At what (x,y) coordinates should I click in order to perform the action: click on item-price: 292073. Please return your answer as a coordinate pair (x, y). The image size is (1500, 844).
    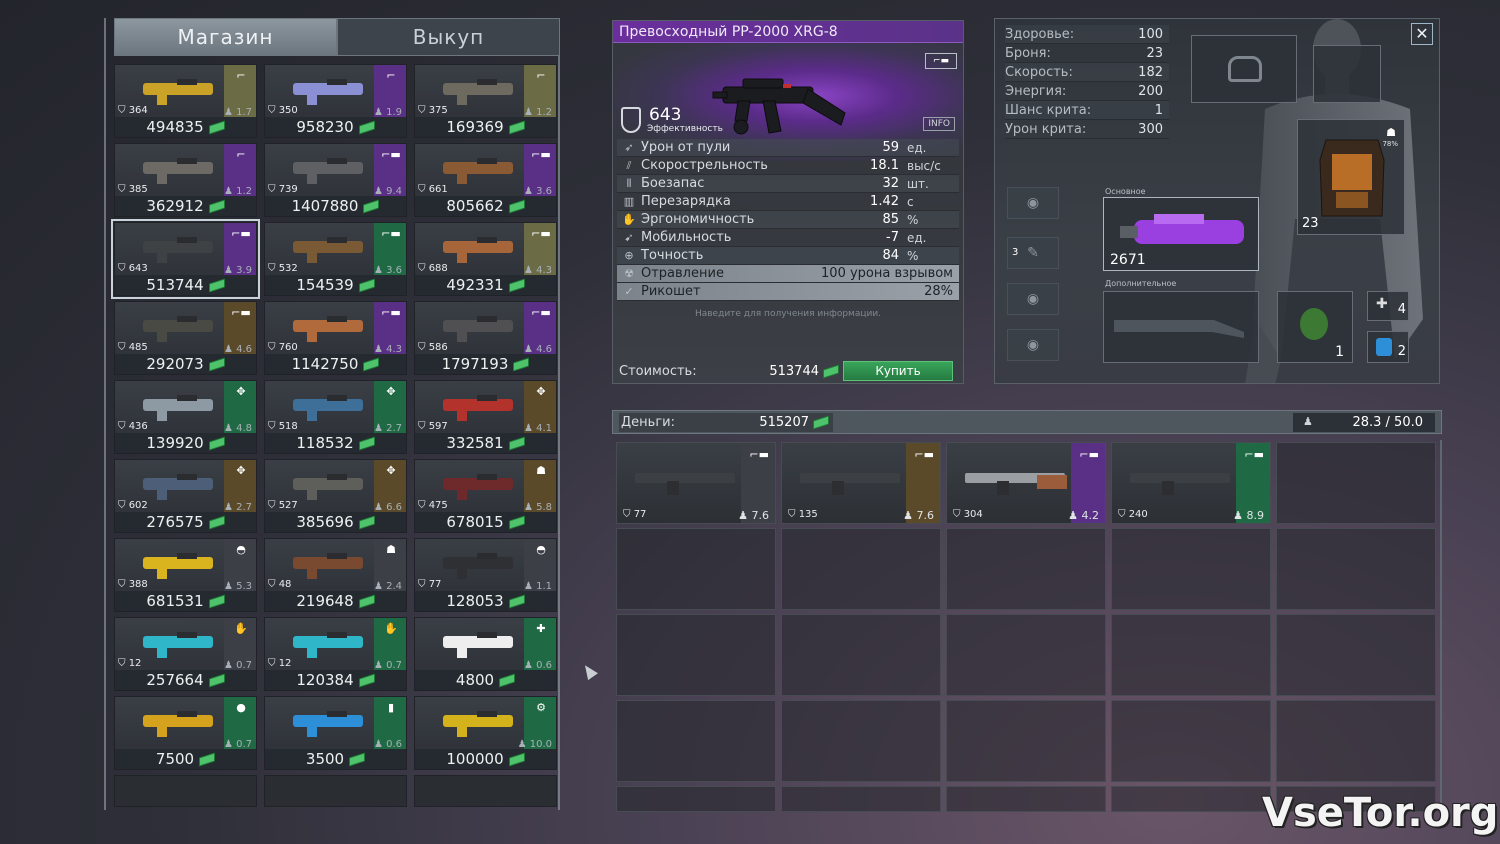
    Looking at the image, I should click on (175, 364).